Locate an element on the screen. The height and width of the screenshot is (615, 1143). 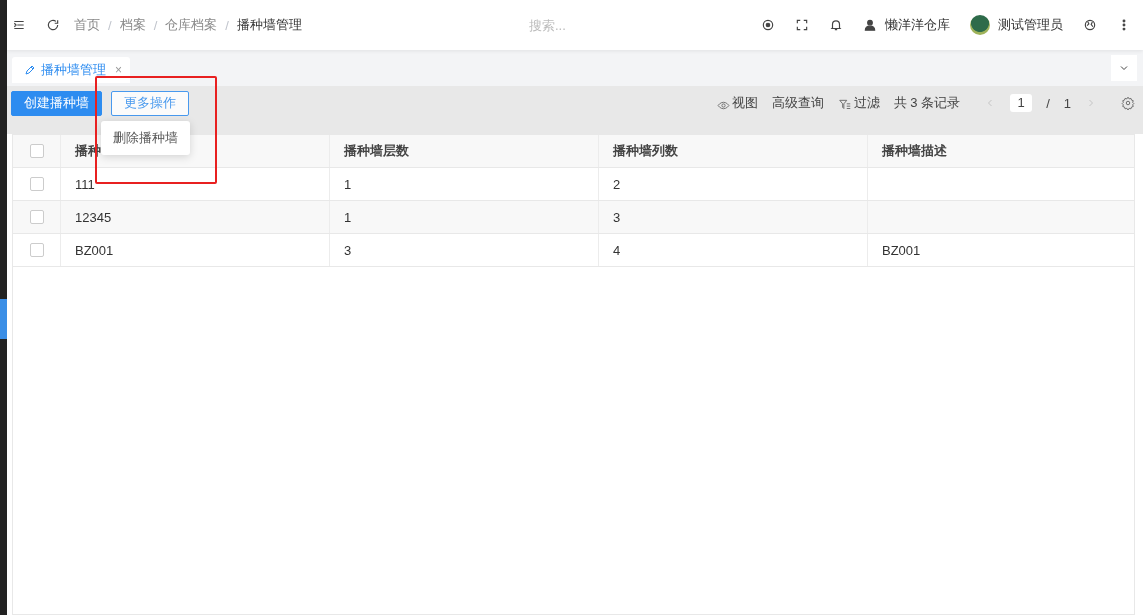
table-cell: 111 is located at coordinates (85, 184).